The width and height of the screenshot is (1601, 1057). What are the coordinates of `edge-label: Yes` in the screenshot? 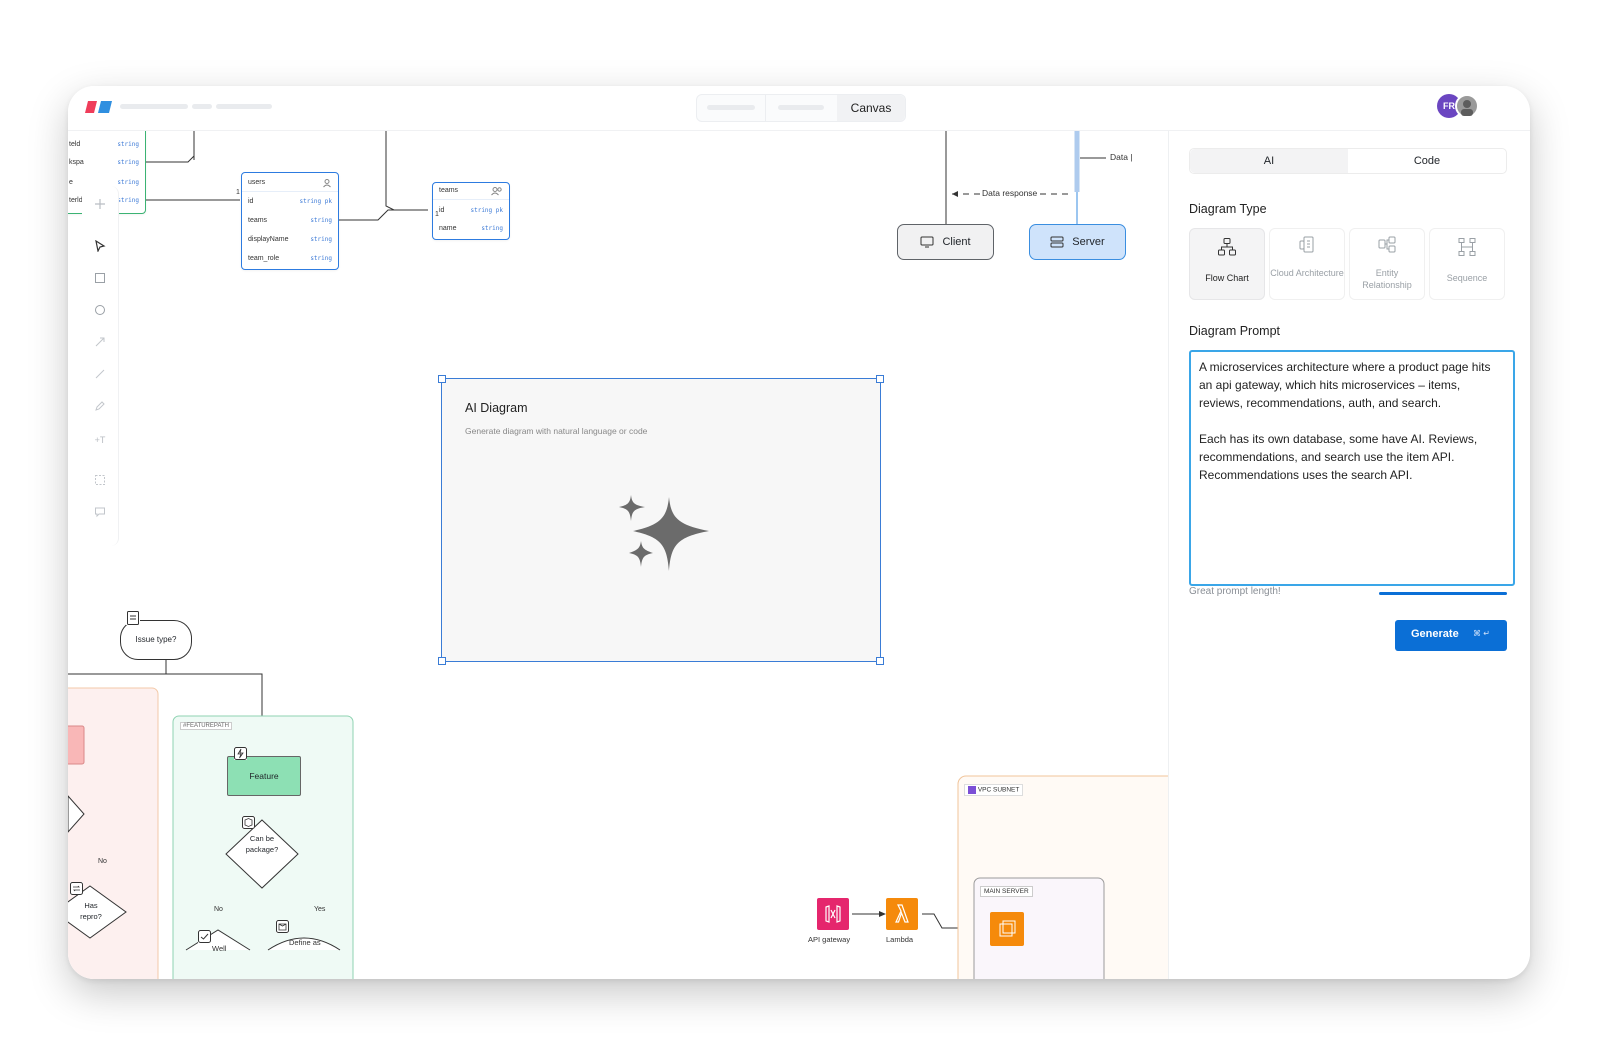 It's located at (320, 909).